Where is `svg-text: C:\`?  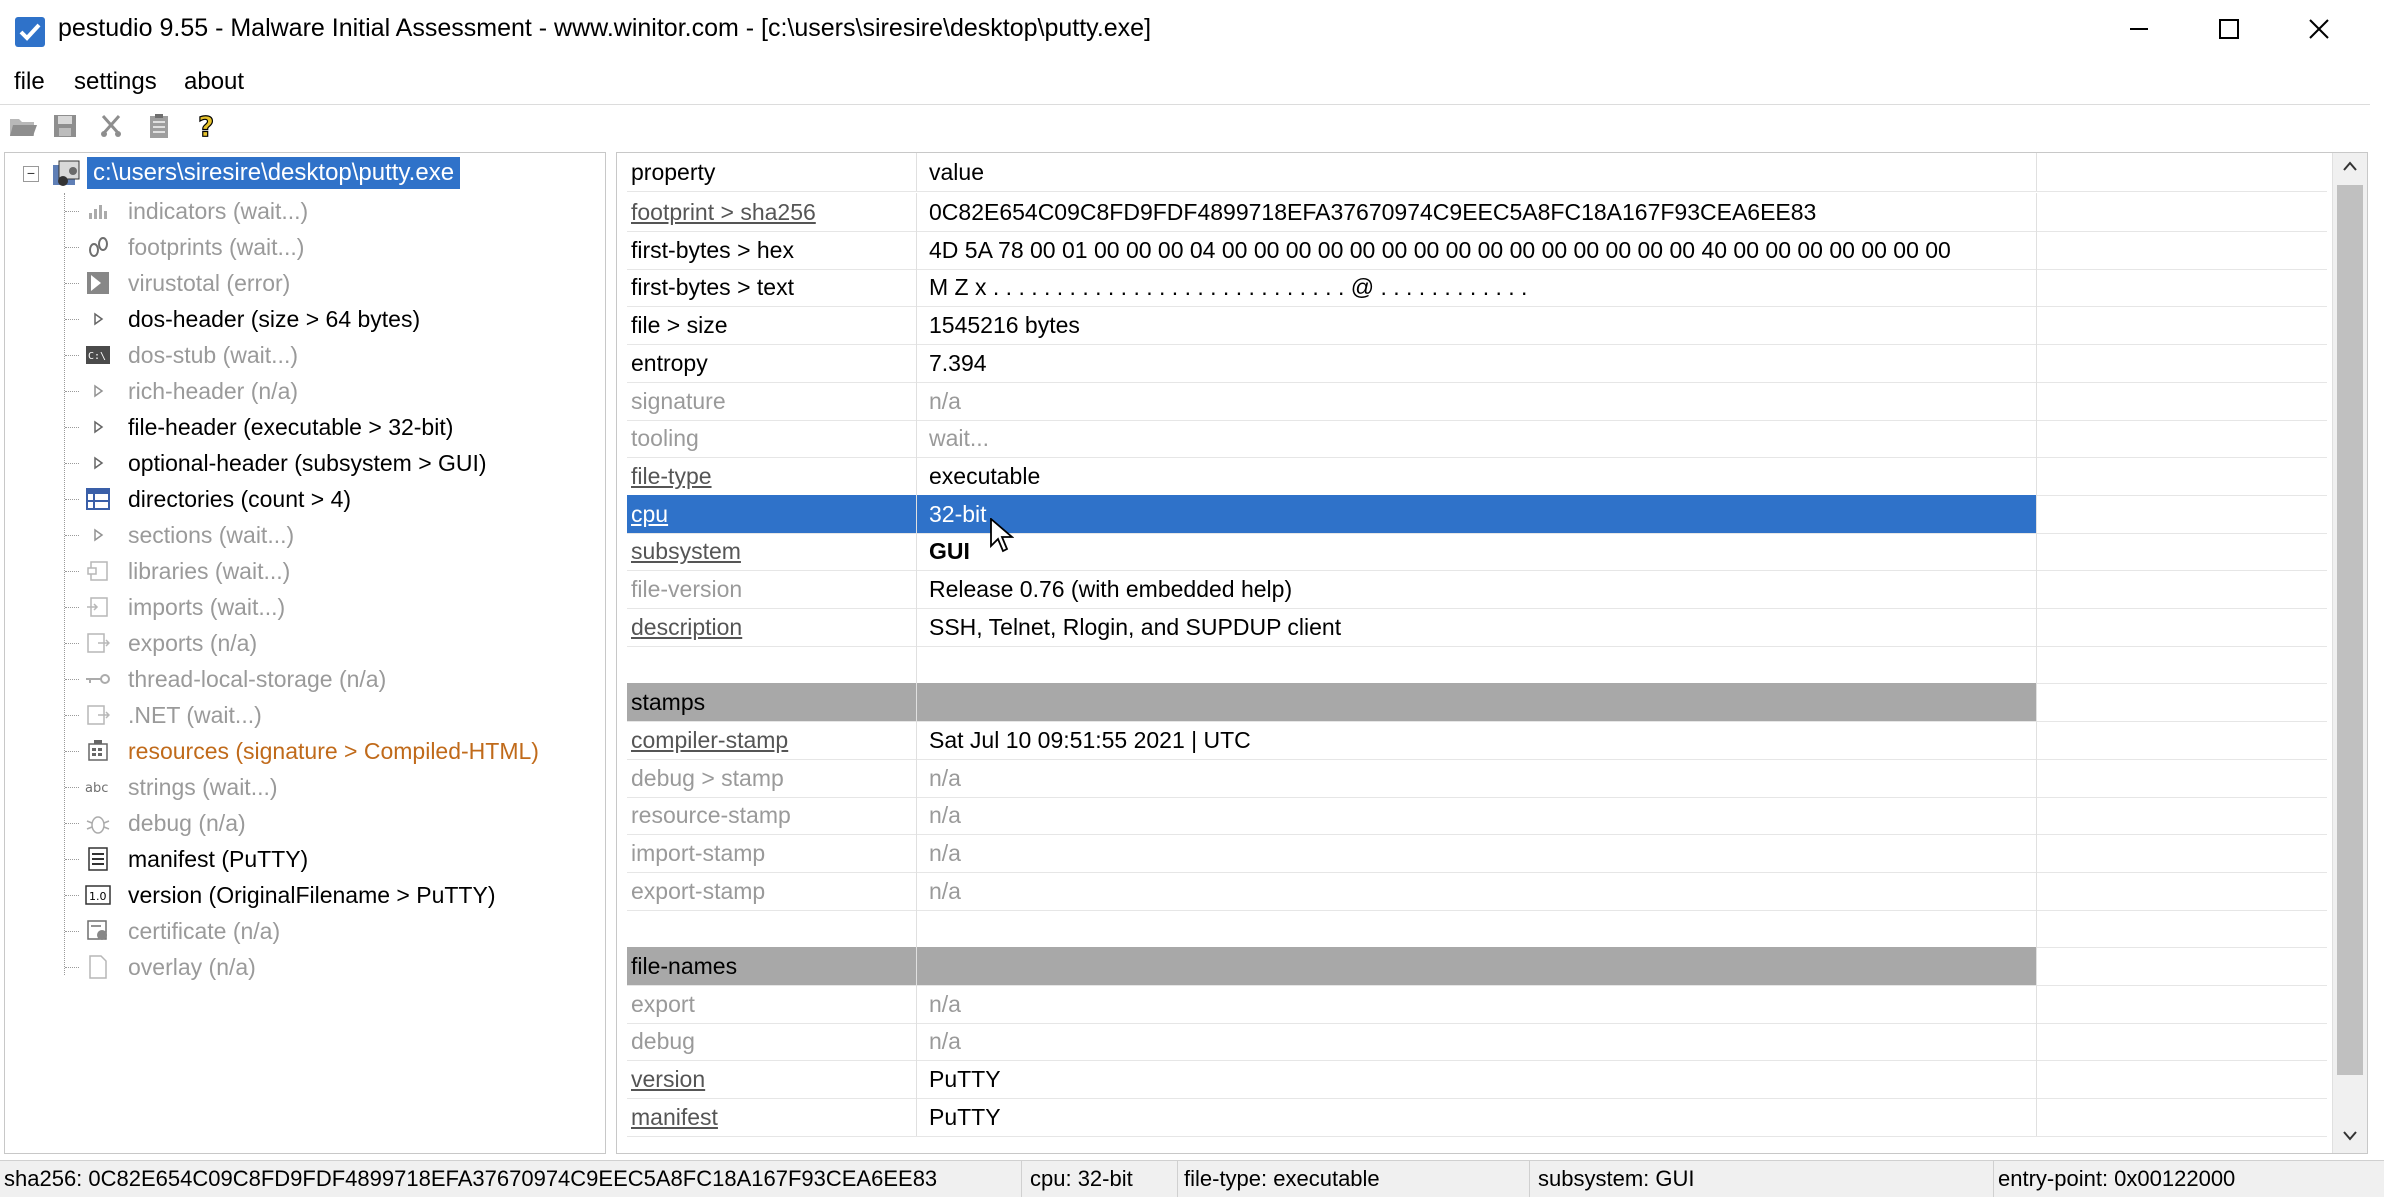 svg-text: C:\ is located at coordinates (97, 356).